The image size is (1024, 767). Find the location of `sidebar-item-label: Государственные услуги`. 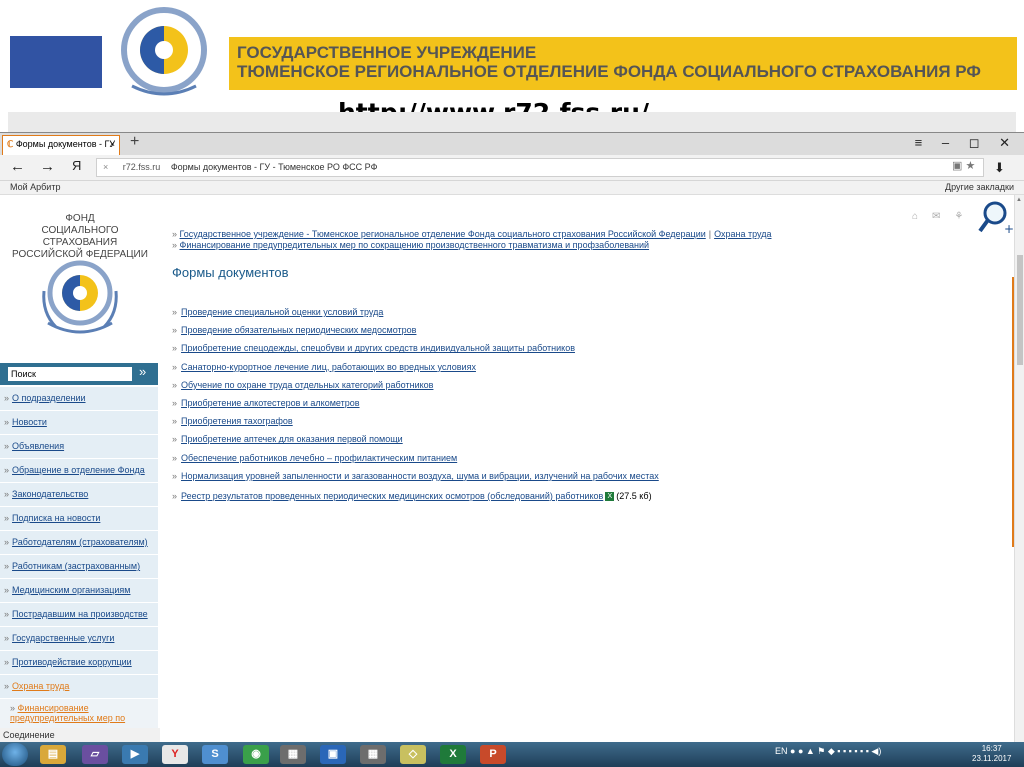

sidebar-item-label: Государственные услуги is located at coordinates (63, 638).